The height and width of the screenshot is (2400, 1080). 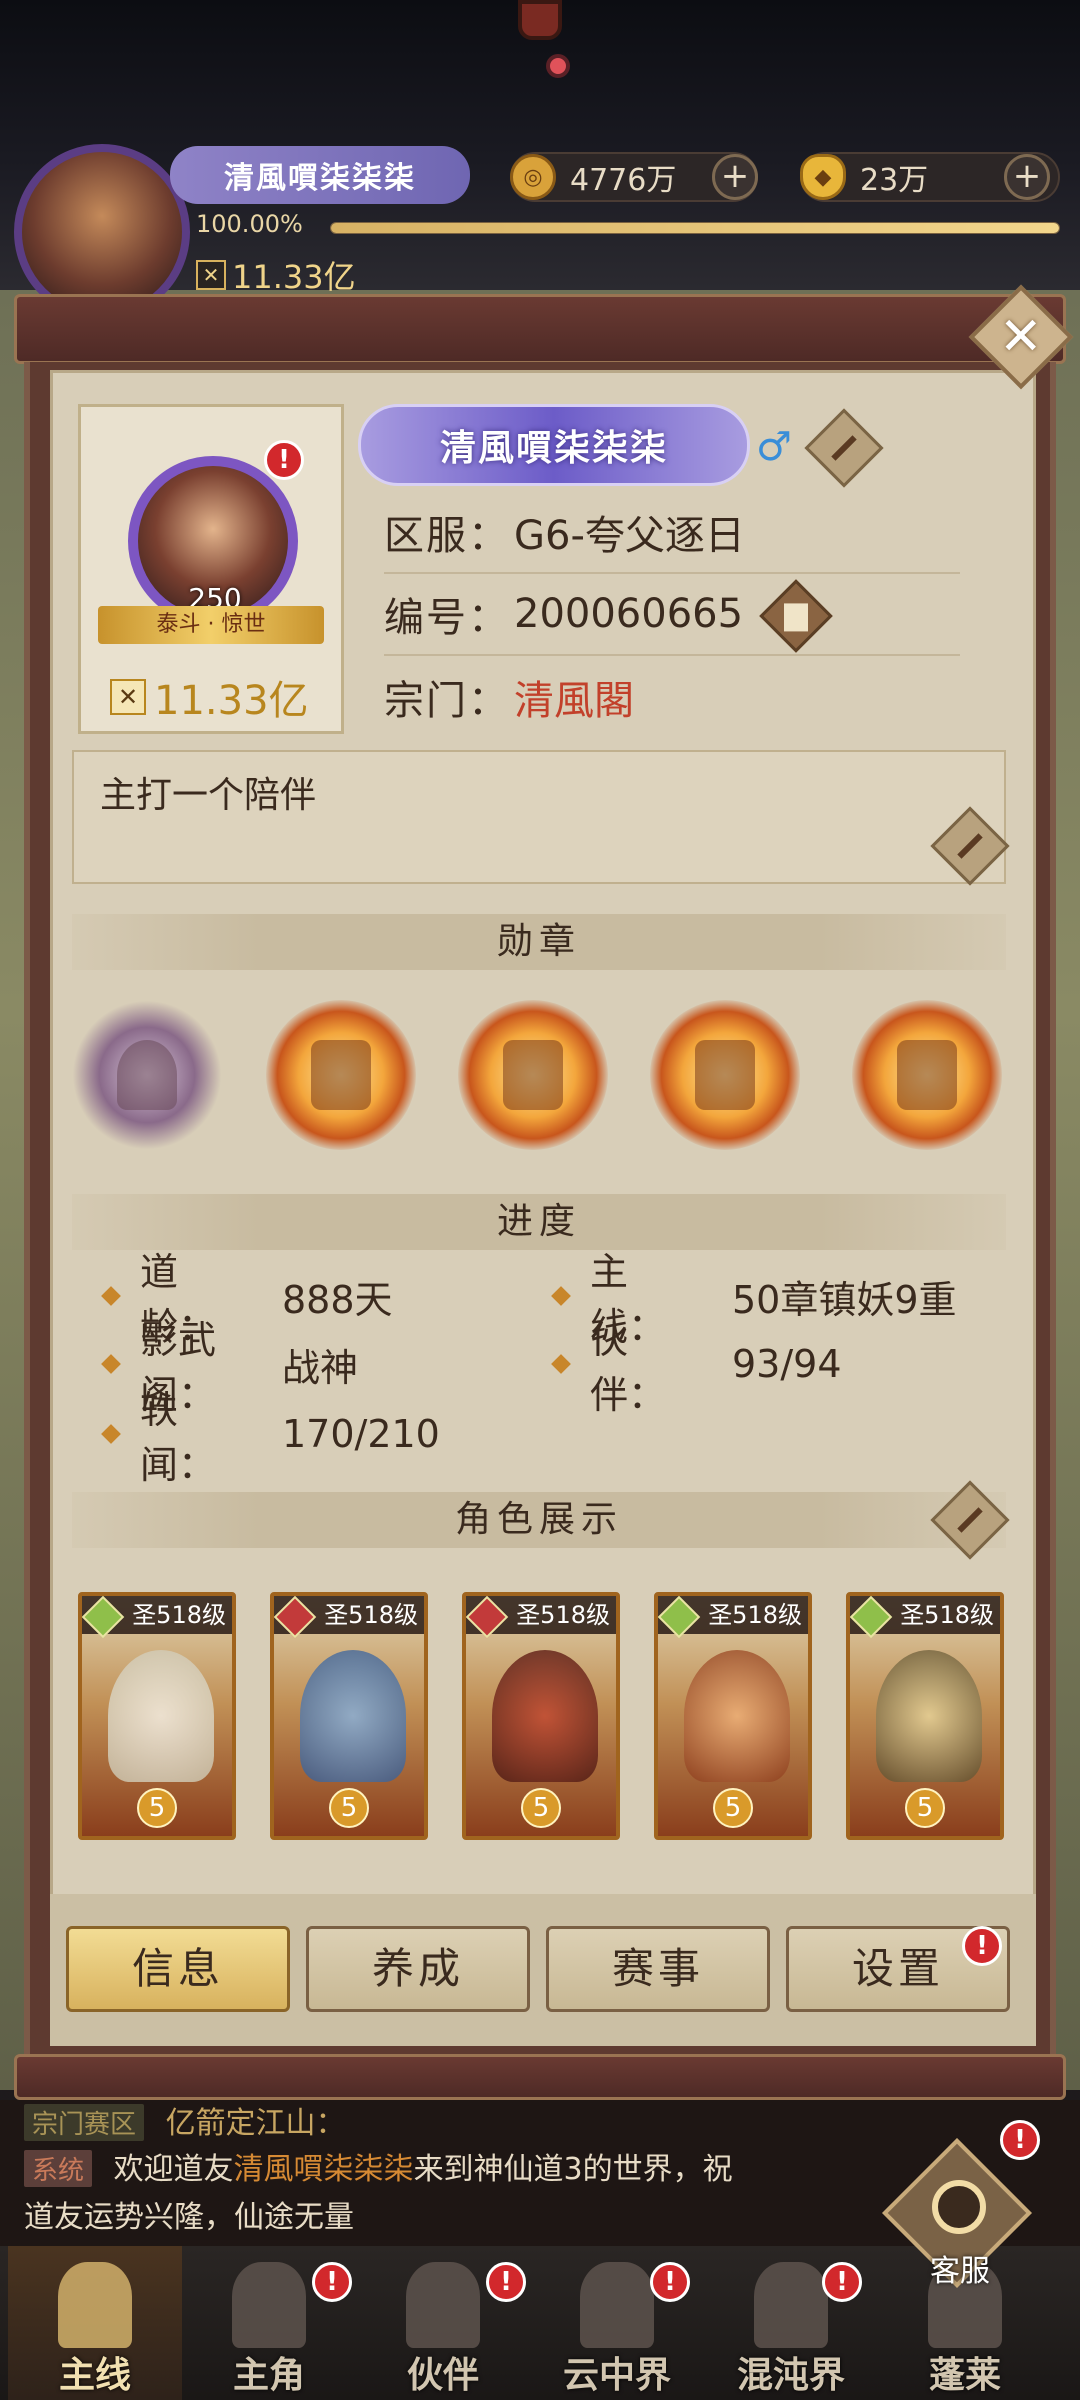 What do you see at coordinates (189, 2217) in the screenshot?
I see `chat-text: 道友运势兴隆，仙途无量` at bounding box center [189, 2217].